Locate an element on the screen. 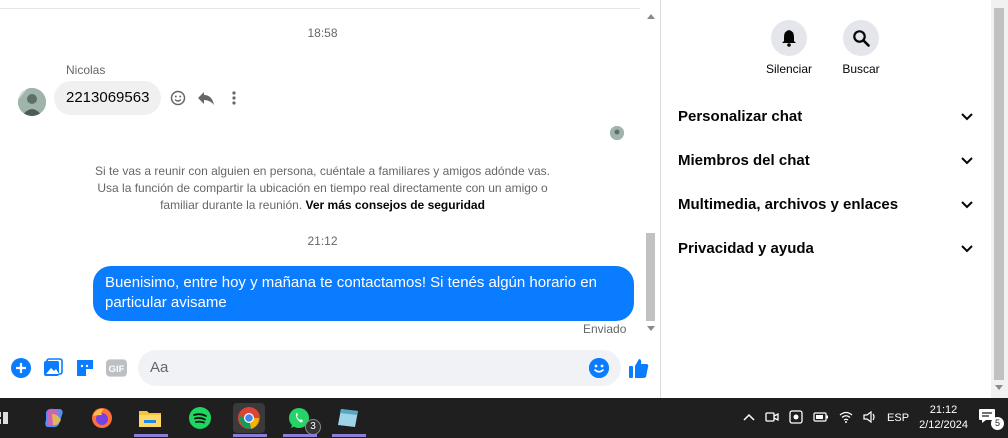 The image size is (1008, 438). section-chat-members: Miembros del chat is located at coordinates (826, 165).